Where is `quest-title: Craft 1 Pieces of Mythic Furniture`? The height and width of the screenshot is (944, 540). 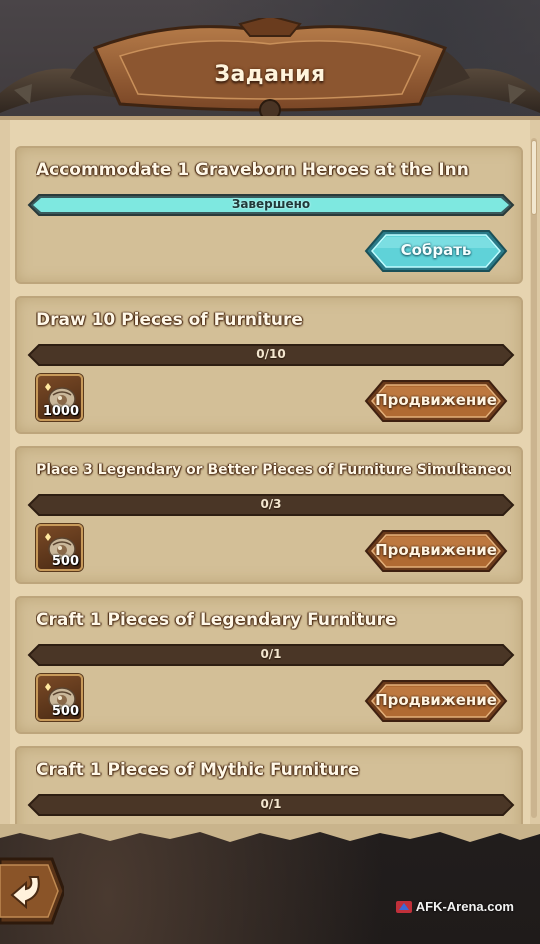
quest-title: Craft 1 Pieces of Mythic Furniture is located at coordinates (198, 770).